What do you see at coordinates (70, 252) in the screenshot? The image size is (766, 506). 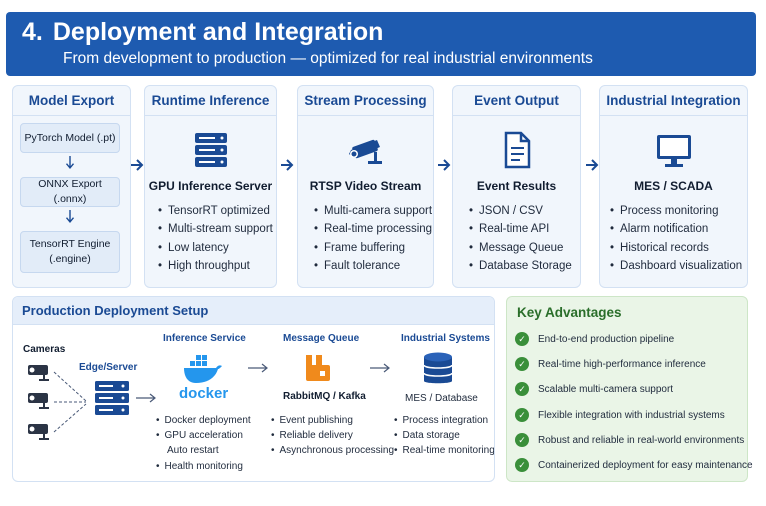 I see `tensorrt-engine-box: TensorRT Engine (.engine)` at bounding box center [70, 252].